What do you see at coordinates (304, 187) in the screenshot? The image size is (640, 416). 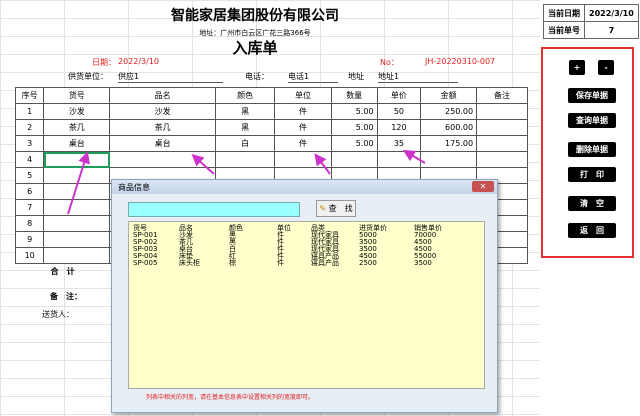 I see `dialog-titlebar: 商品信息 ✕` at bounding box center [304, 187].